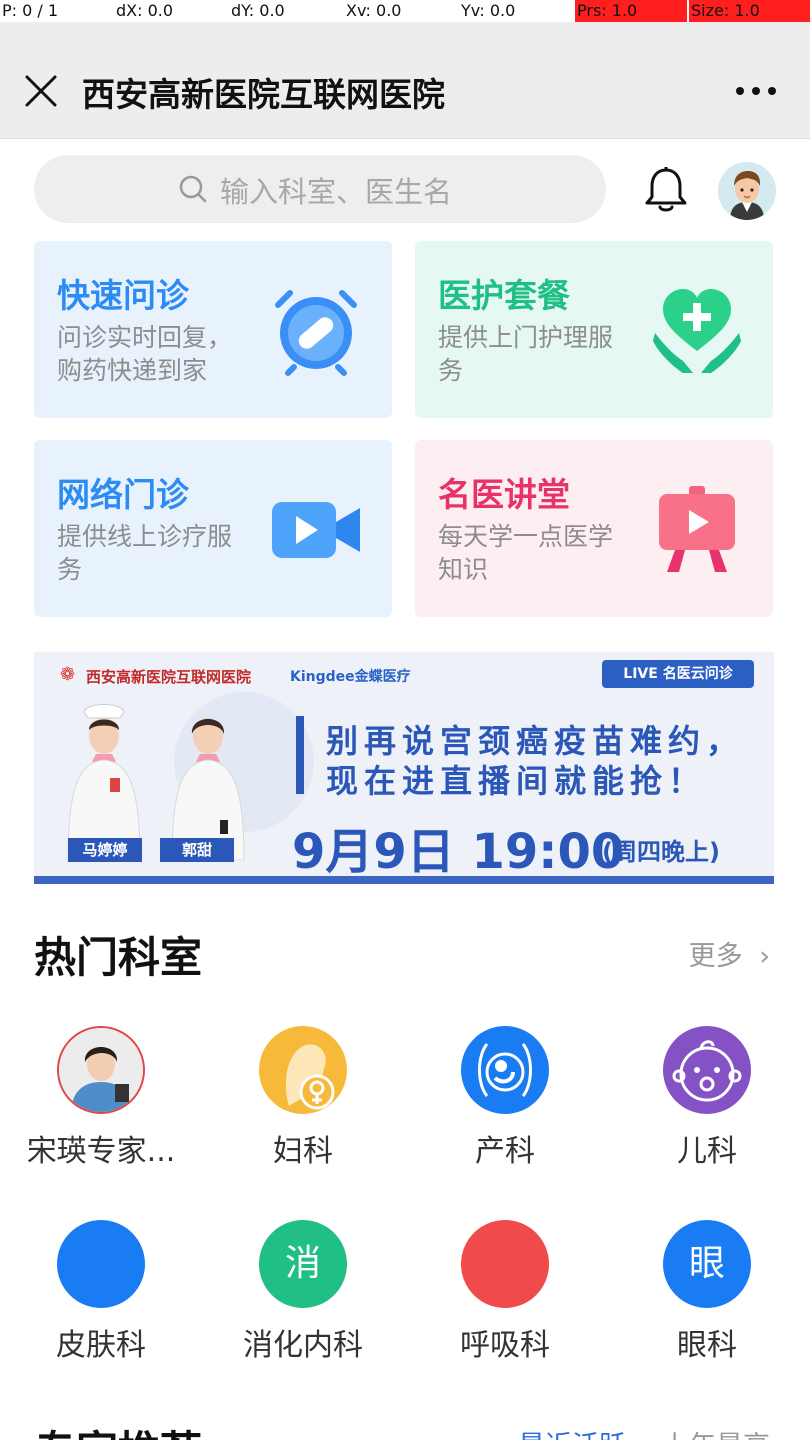  What do you see at coordinates (716, 1432) in the screenshot?
I see `tab-last-year-top: 上年最高` at bounding box center [716, 1432].